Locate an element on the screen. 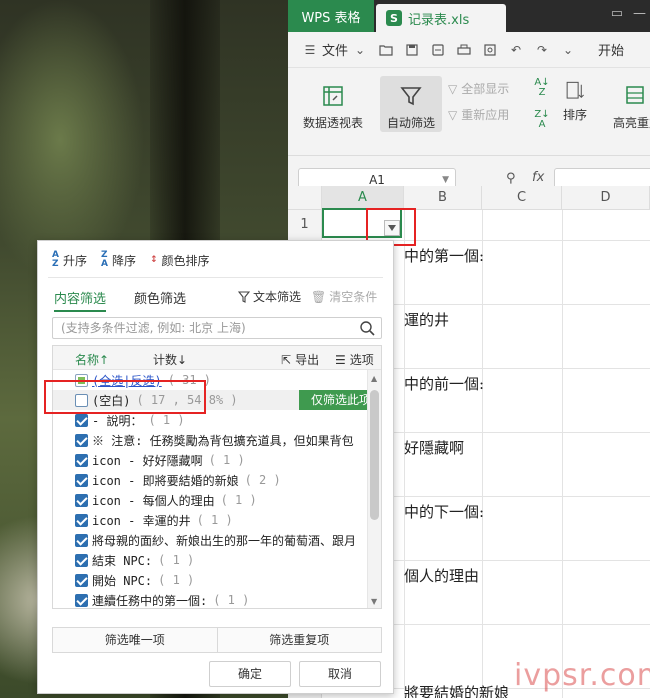  file-menu: ☰ 文件 ⌄ is located at coordinates (335, 50).